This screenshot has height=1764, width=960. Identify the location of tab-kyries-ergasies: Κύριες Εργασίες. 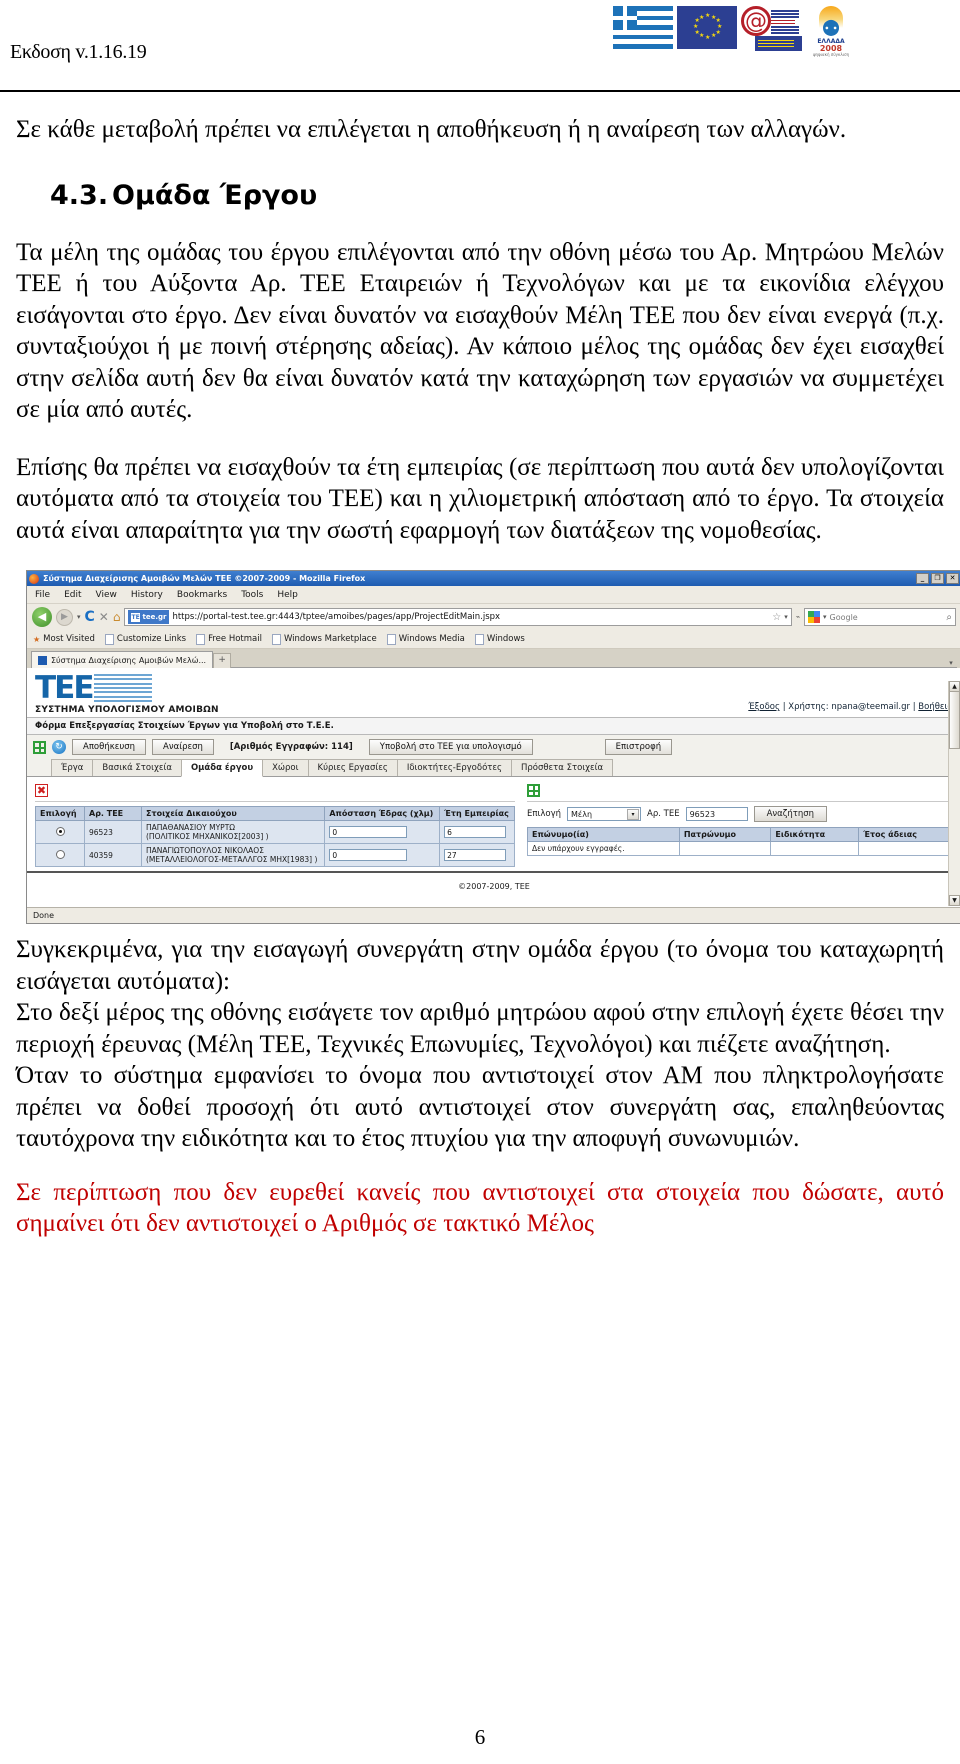
(352, 767).